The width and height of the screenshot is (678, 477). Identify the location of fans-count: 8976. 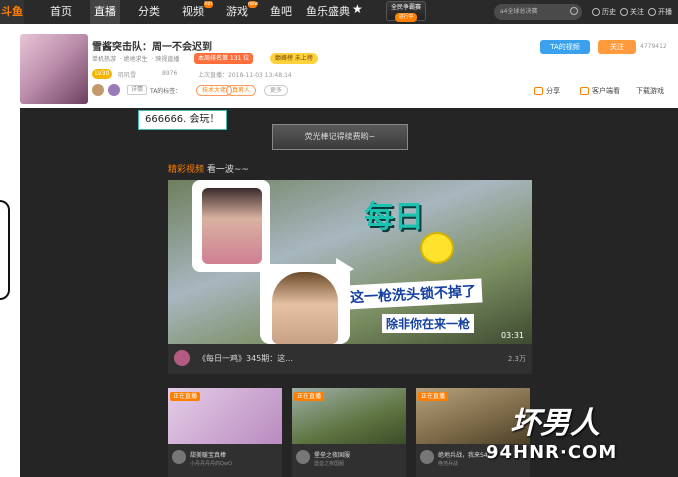
(170, 73).